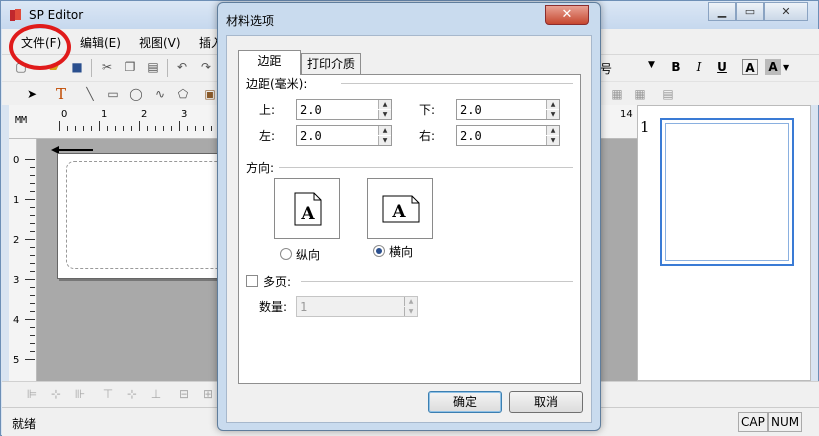 This screenshot has width=819, height=436. What do you see at coordinates (267, 136) in the screenshot?
I see `left-margin-label: 左:` at bounding box center [267, 136].